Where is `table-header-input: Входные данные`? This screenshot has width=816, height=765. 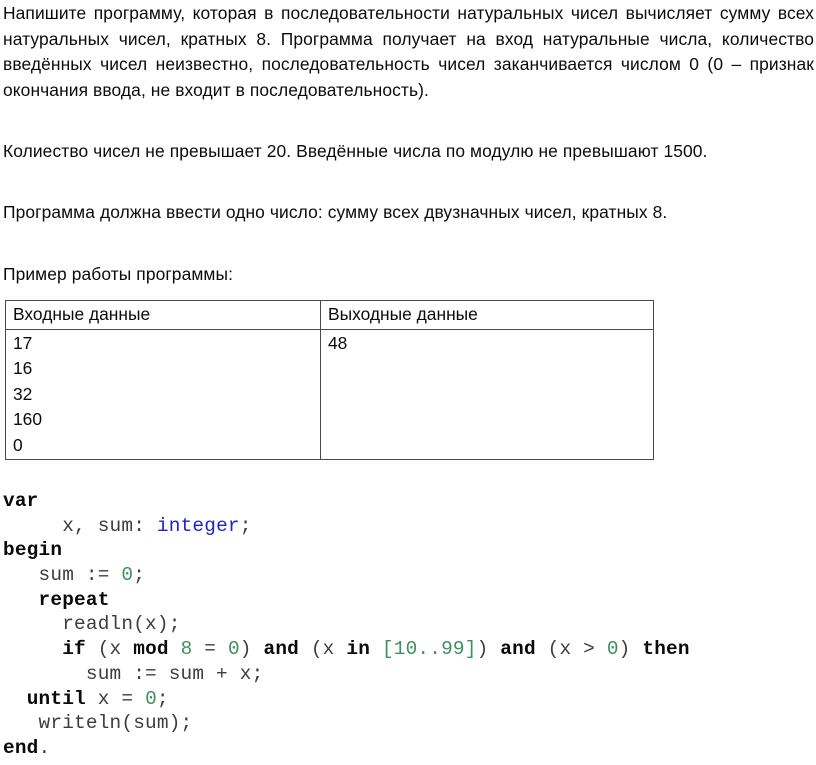
table-header-input: Входные данные is located at coordinates (163, 315).